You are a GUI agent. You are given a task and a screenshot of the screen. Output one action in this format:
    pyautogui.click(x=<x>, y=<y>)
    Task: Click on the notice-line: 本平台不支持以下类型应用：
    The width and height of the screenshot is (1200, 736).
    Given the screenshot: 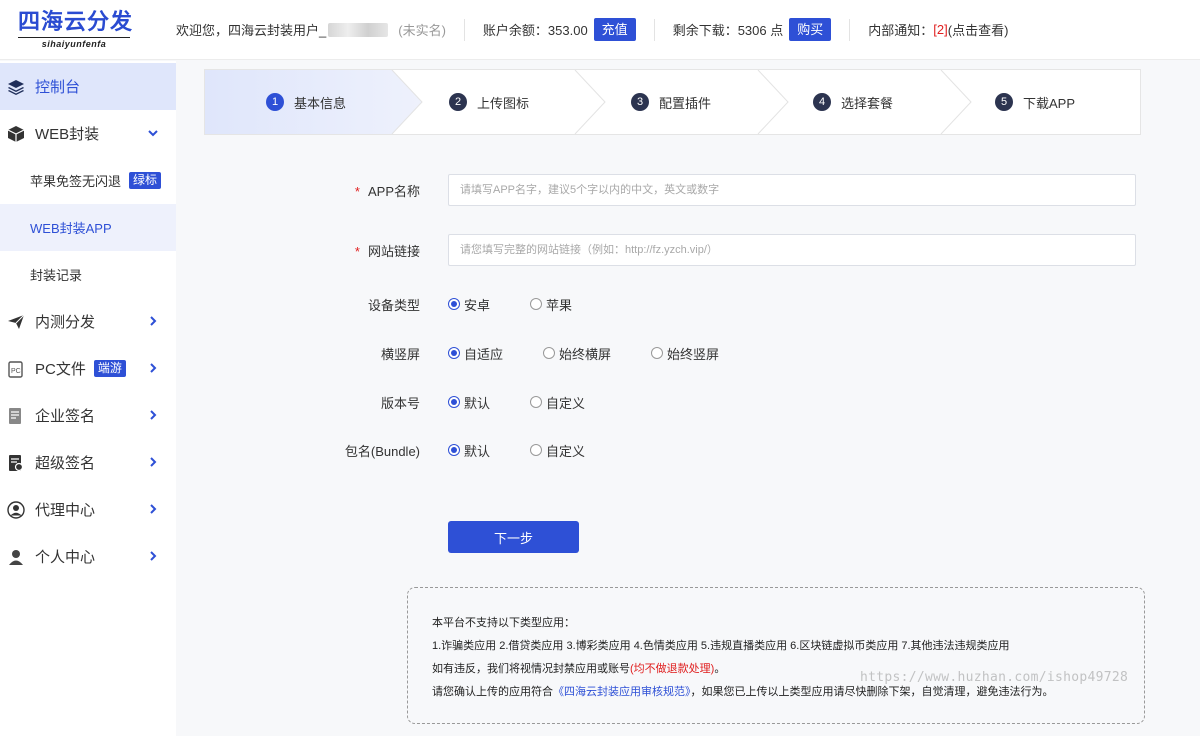 What is the action you would take?
    pyautogui.click(x=503, y=623)
    